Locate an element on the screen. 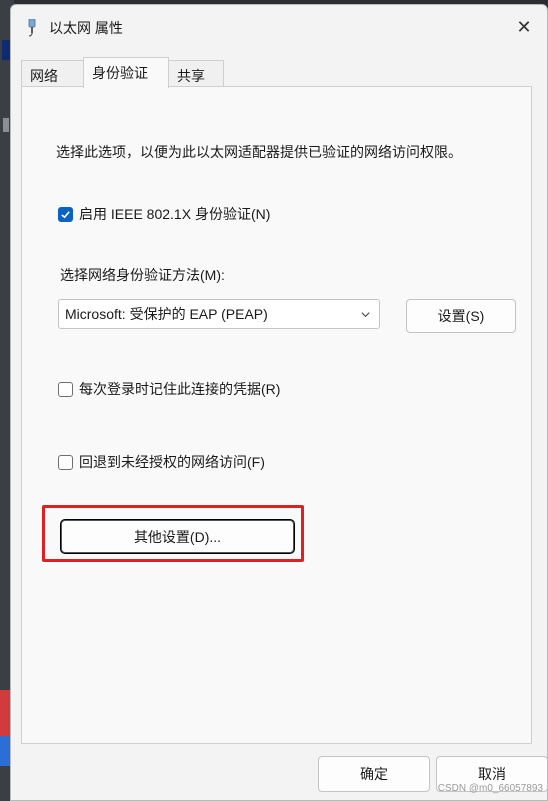 The height and width of the screenshot is (801, 548). ok-button: 确定 is located at coordinates (374, 774).